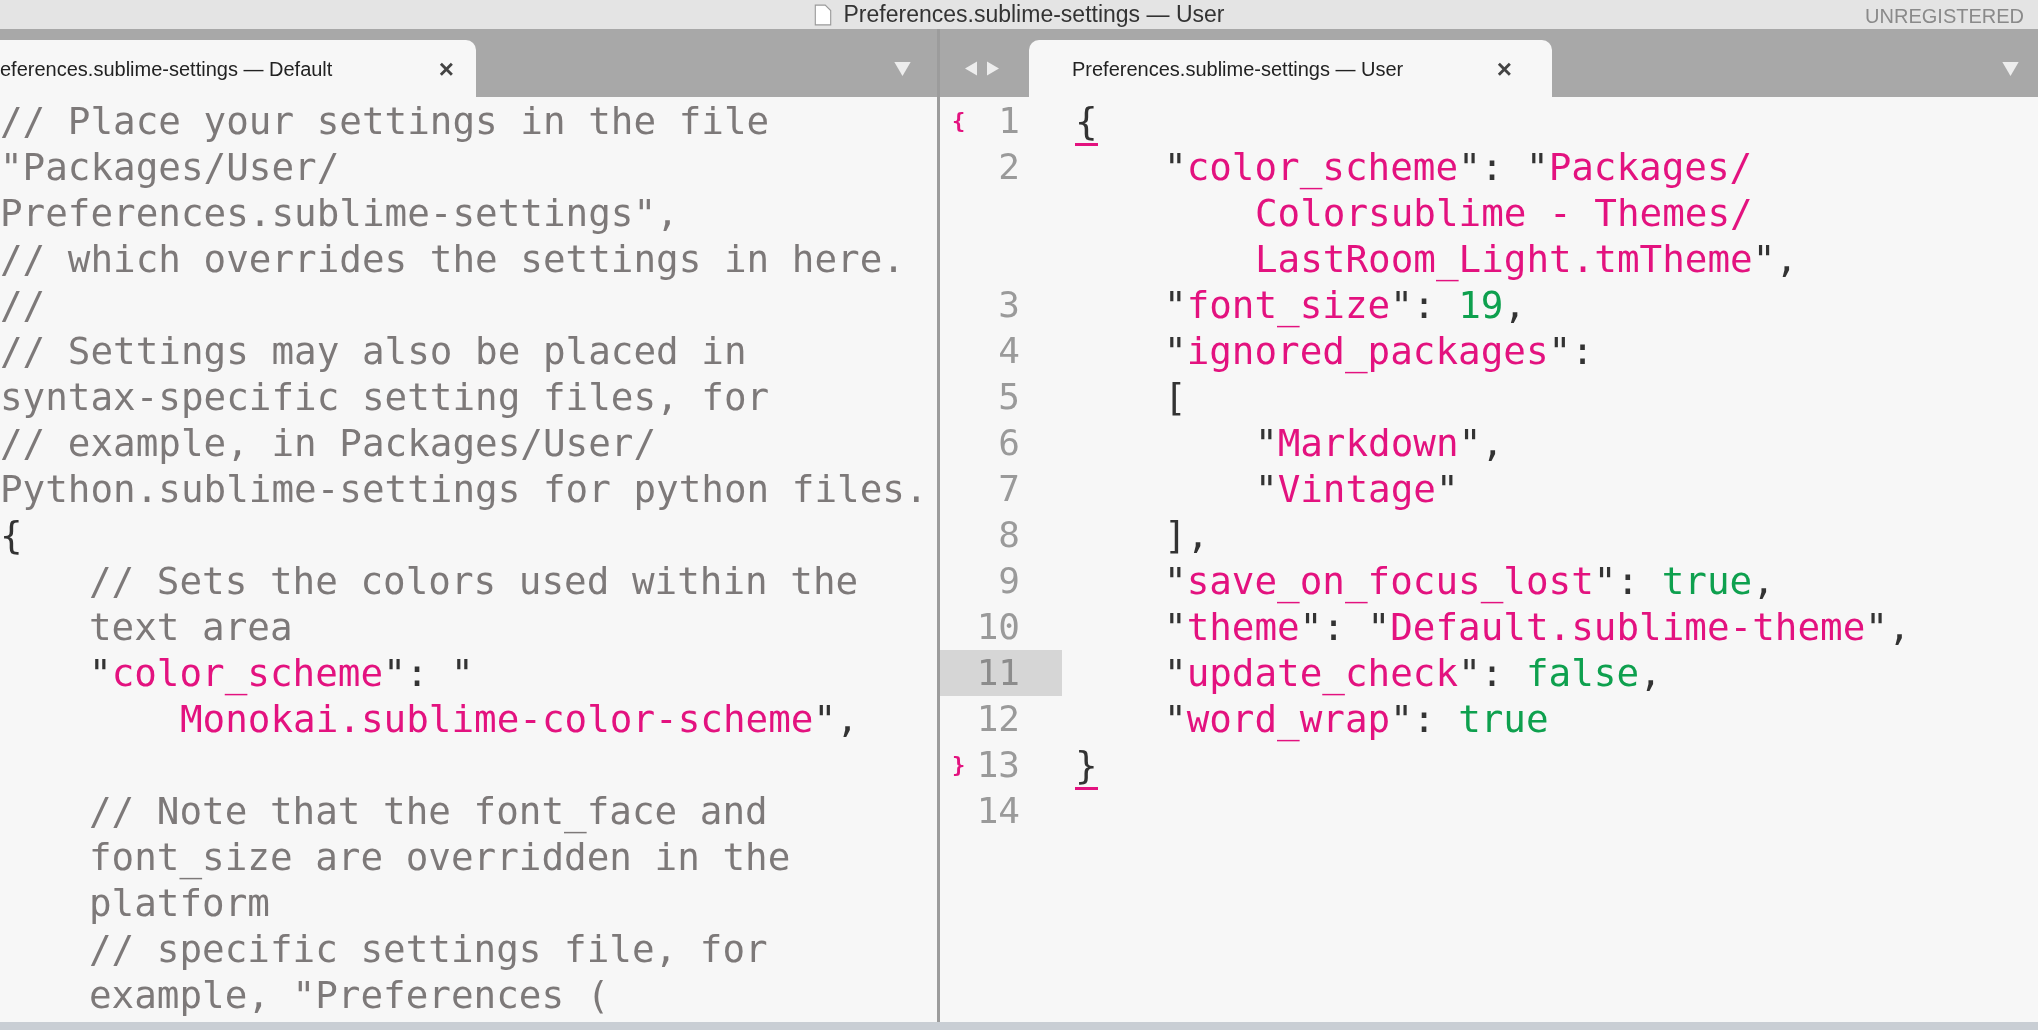 This screenshot has height=1030, width=2038. Describe the element at coordinates (1526, 259) in the screenshot. I see `code-line: LastRoom_Light.tmTheme",` at that location.